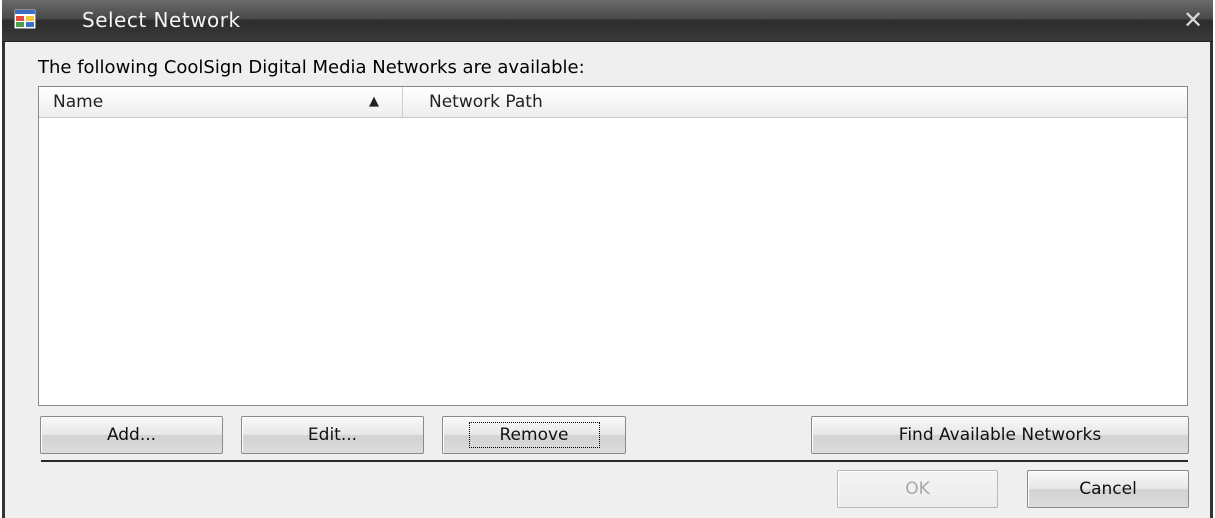  Describe the element at coordinates (607, 21) in the screenshot. I see `title-bar: Select Network ✕` at that location.